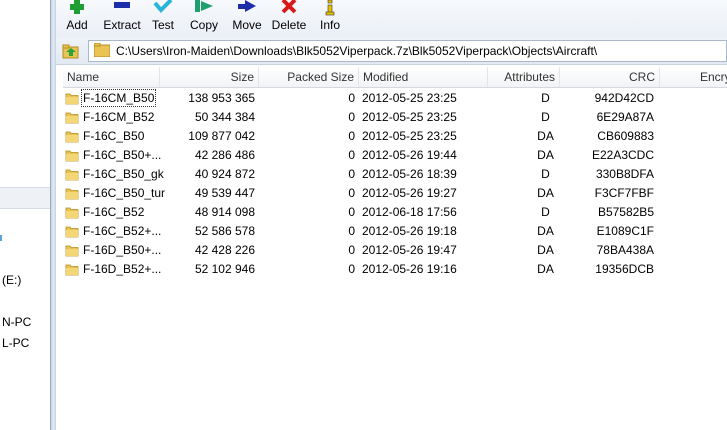 This screenshot has height=430, width=727. I want to click on extract-button: Extract, so click(122, 19).